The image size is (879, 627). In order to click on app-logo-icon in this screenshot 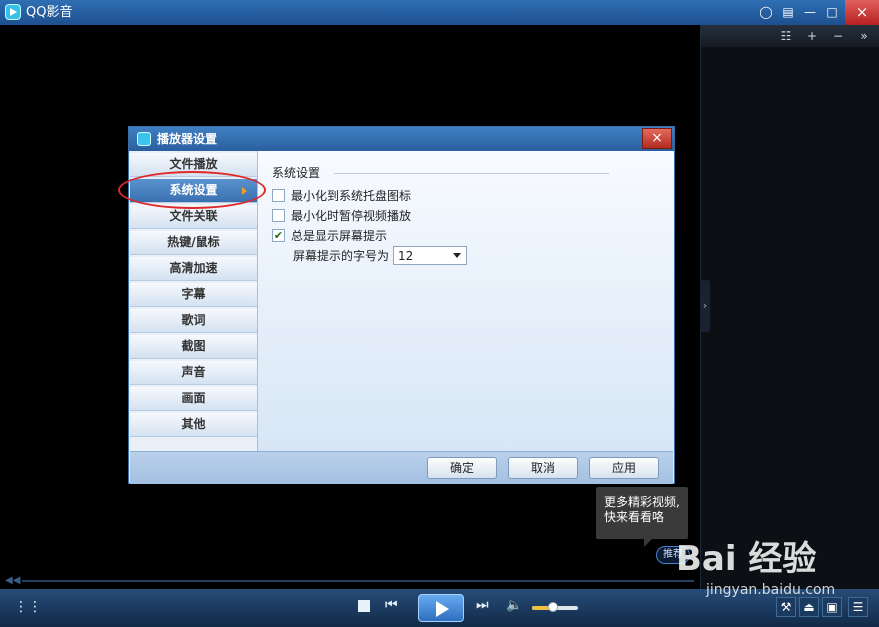, I will do `click(13, 12)`.